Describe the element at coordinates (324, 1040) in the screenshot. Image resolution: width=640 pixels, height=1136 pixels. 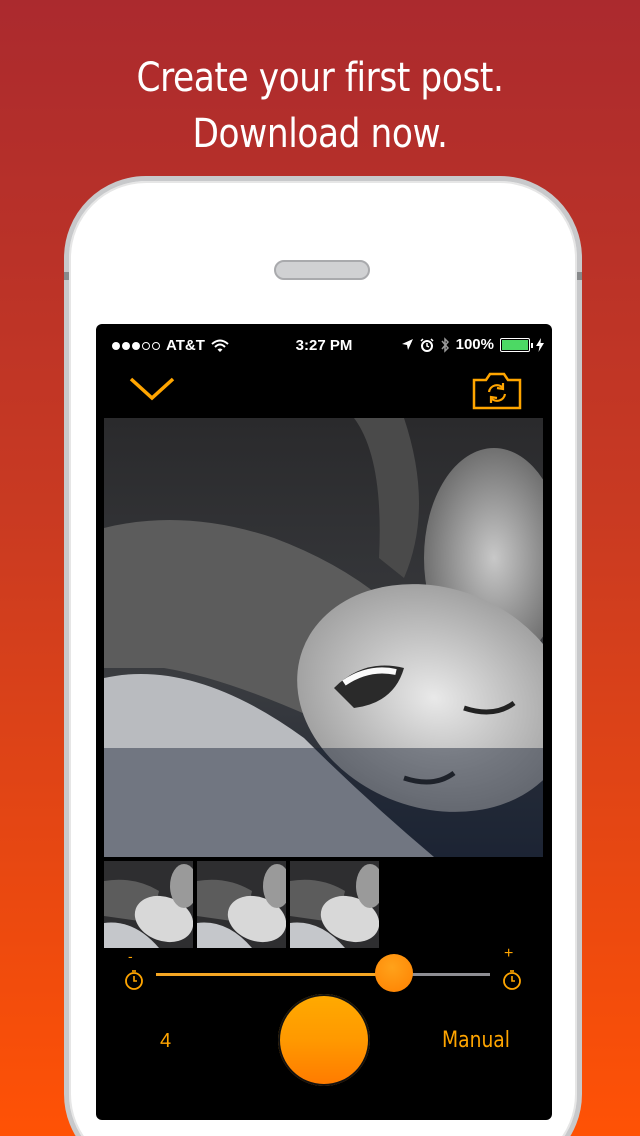
I see `shutter-button` at that location.